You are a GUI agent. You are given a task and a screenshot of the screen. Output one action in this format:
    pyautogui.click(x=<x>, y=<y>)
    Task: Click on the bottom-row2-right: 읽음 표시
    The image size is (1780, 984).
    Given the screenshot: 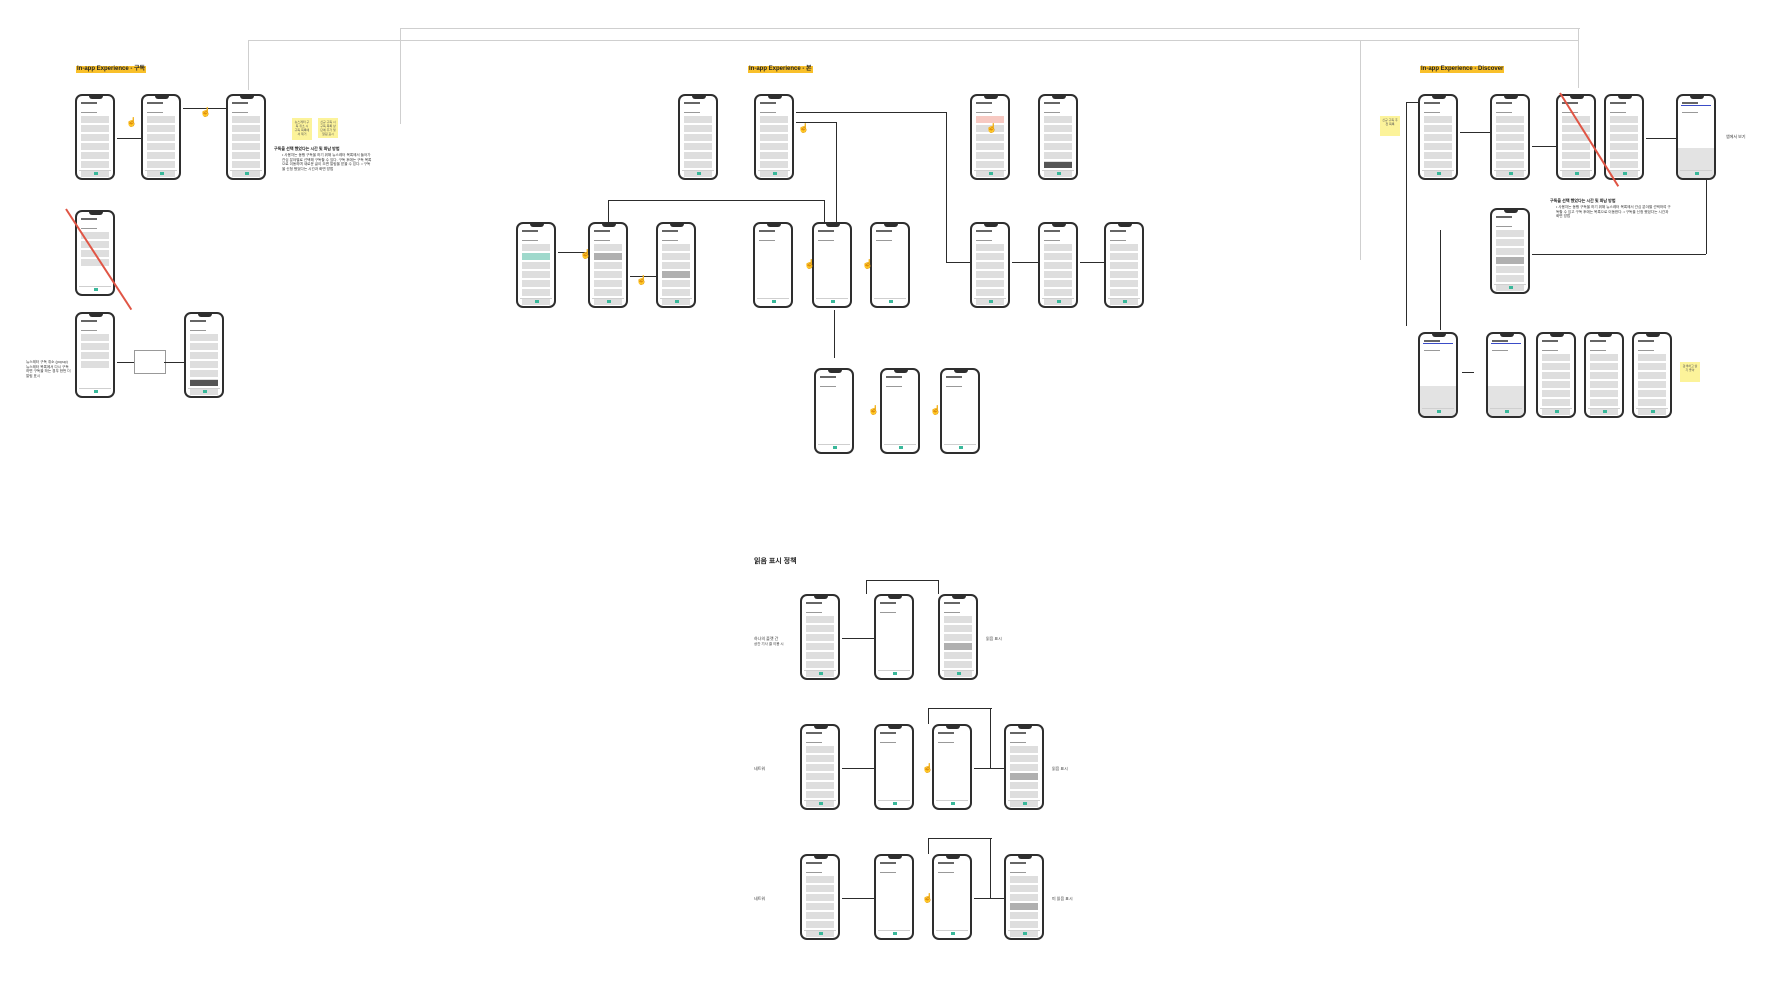 What is the action you would take?
    pyautogui.click(x=1060, y=768)
    